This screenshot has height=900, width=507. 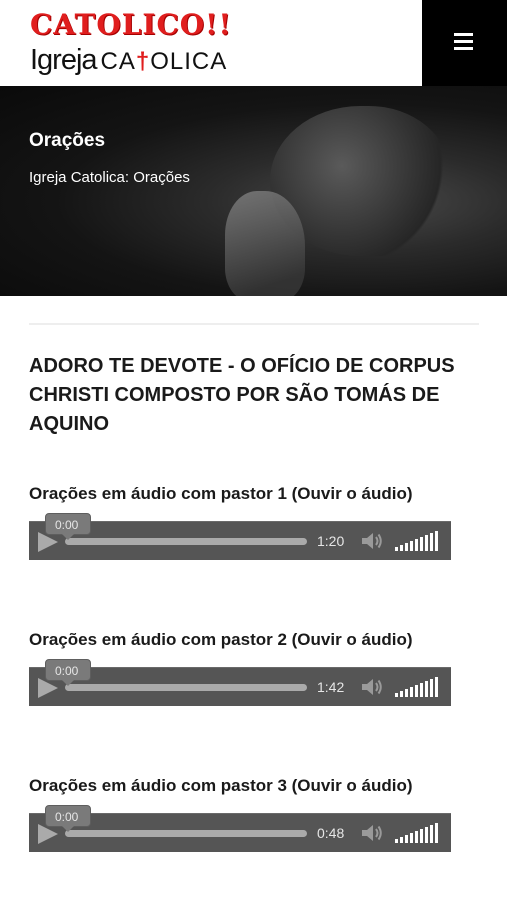 I want to click on breadcrumb: Igreja Catolica: Orações, so click(x=109, y=177).